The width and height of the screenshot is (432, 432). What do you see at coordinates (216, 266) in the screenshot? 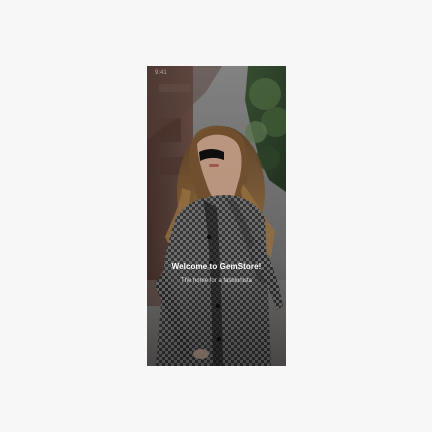
I see `welcome-title: Welcome to GemStore!` at bounding box center [216, 266].